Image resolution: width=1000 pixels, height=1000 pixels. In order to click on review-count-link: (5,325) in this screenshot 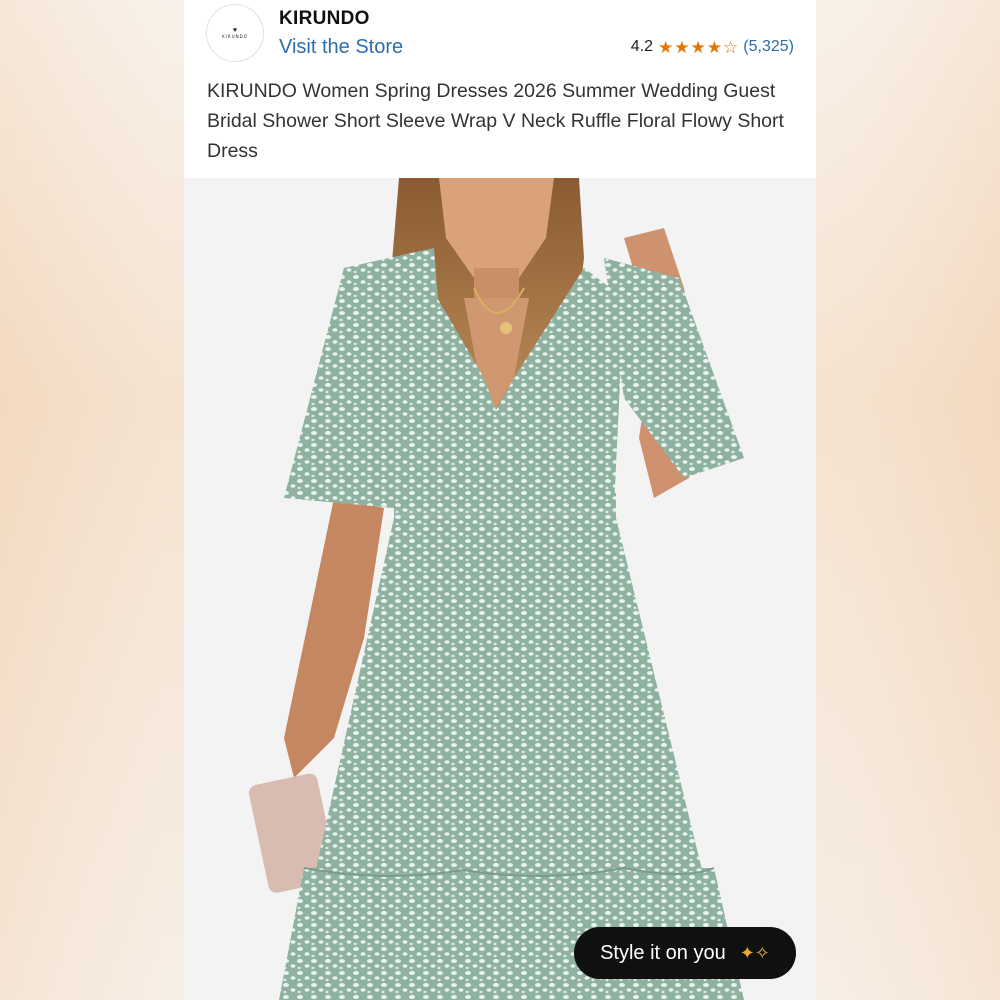, I will do `click(768, 47)`.